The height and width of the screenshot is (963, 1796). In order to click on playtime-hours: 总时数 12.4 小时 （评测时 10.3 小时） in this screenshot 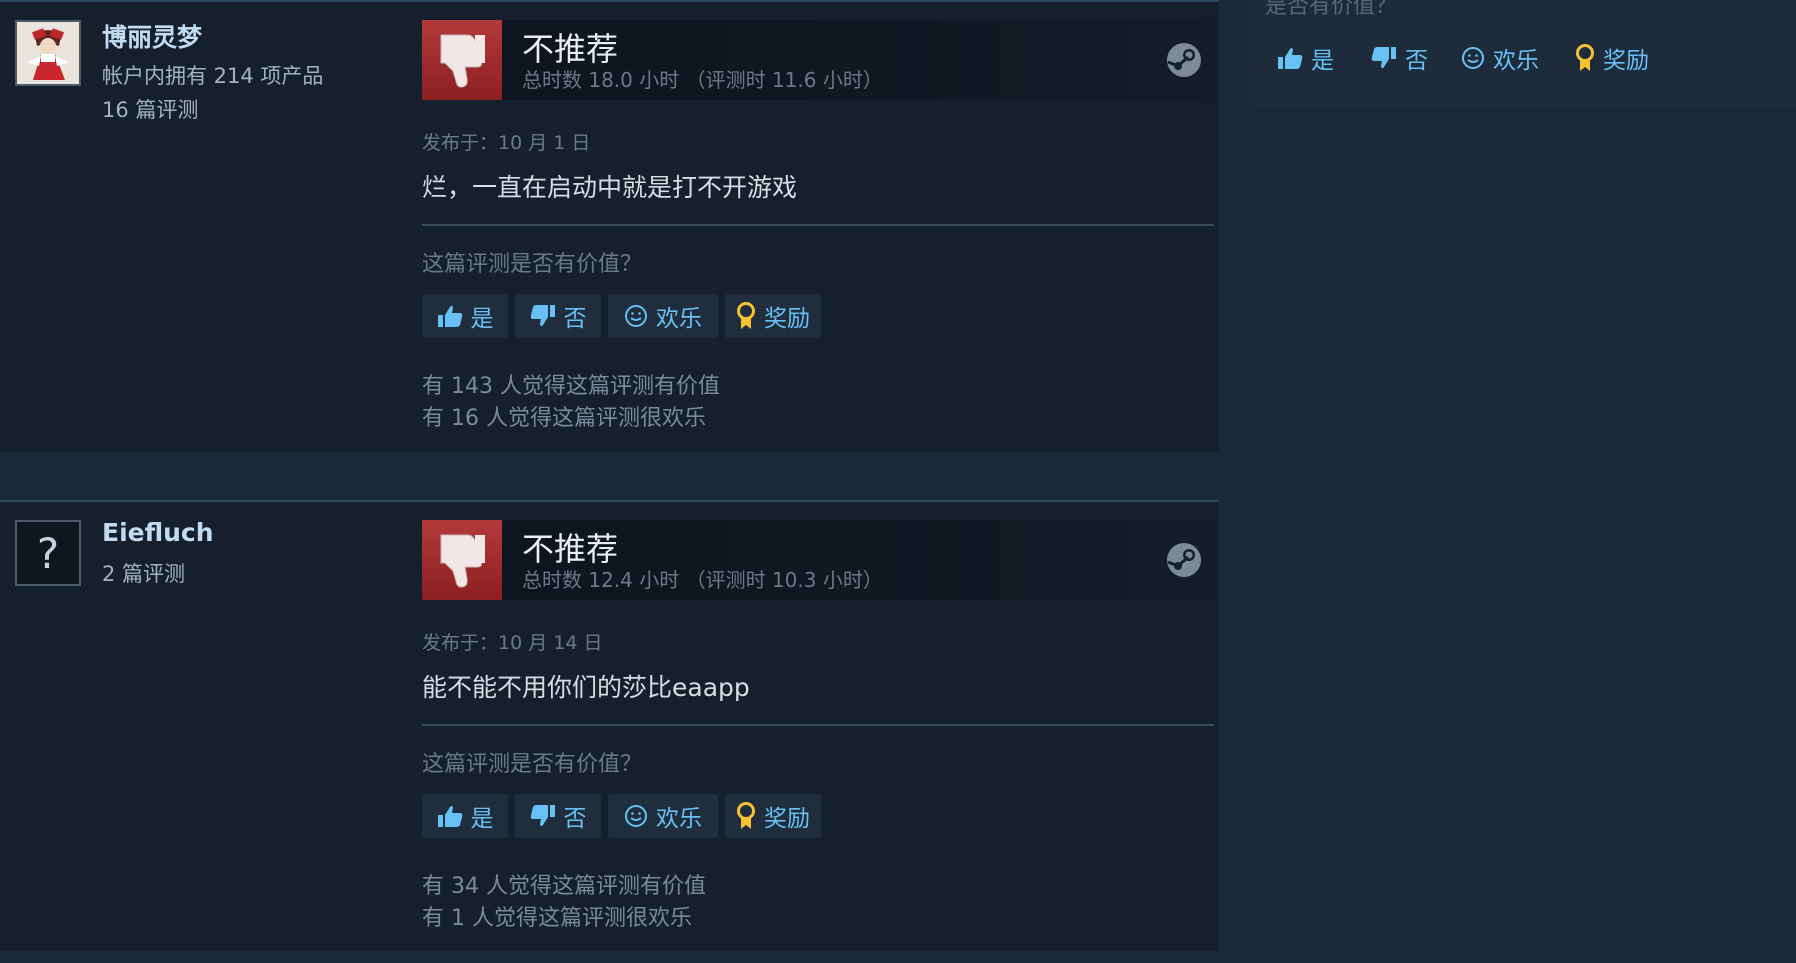, I will do `click(702, 580)`.